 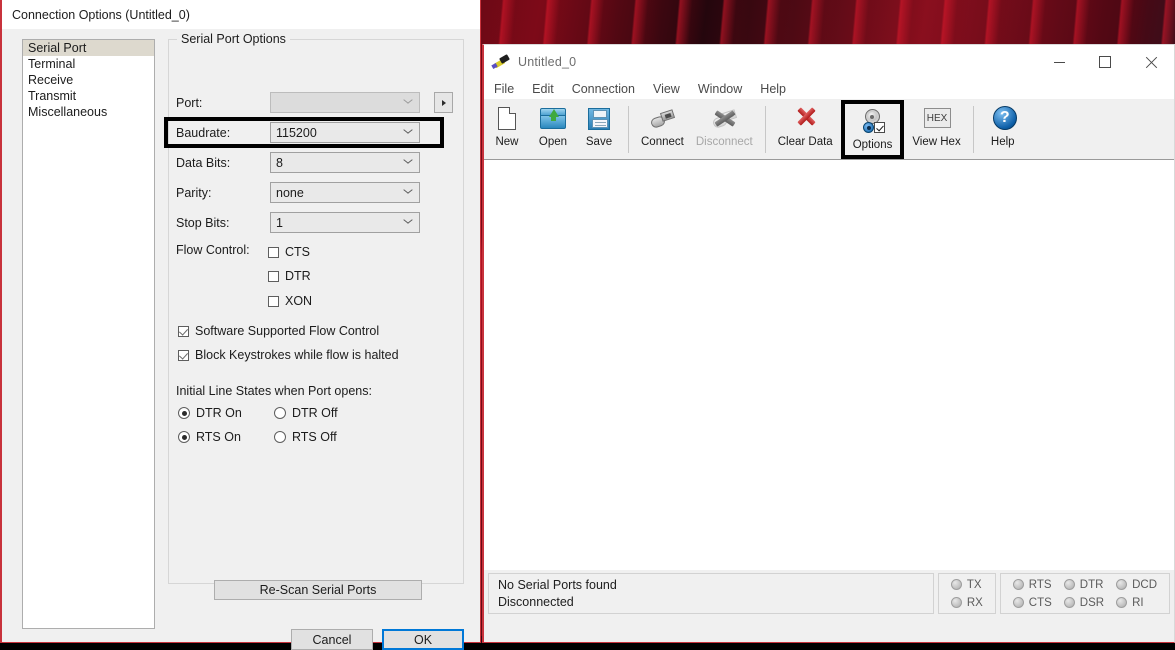 I want to click on floppy-disk-icon, so click(x=599, y=119).